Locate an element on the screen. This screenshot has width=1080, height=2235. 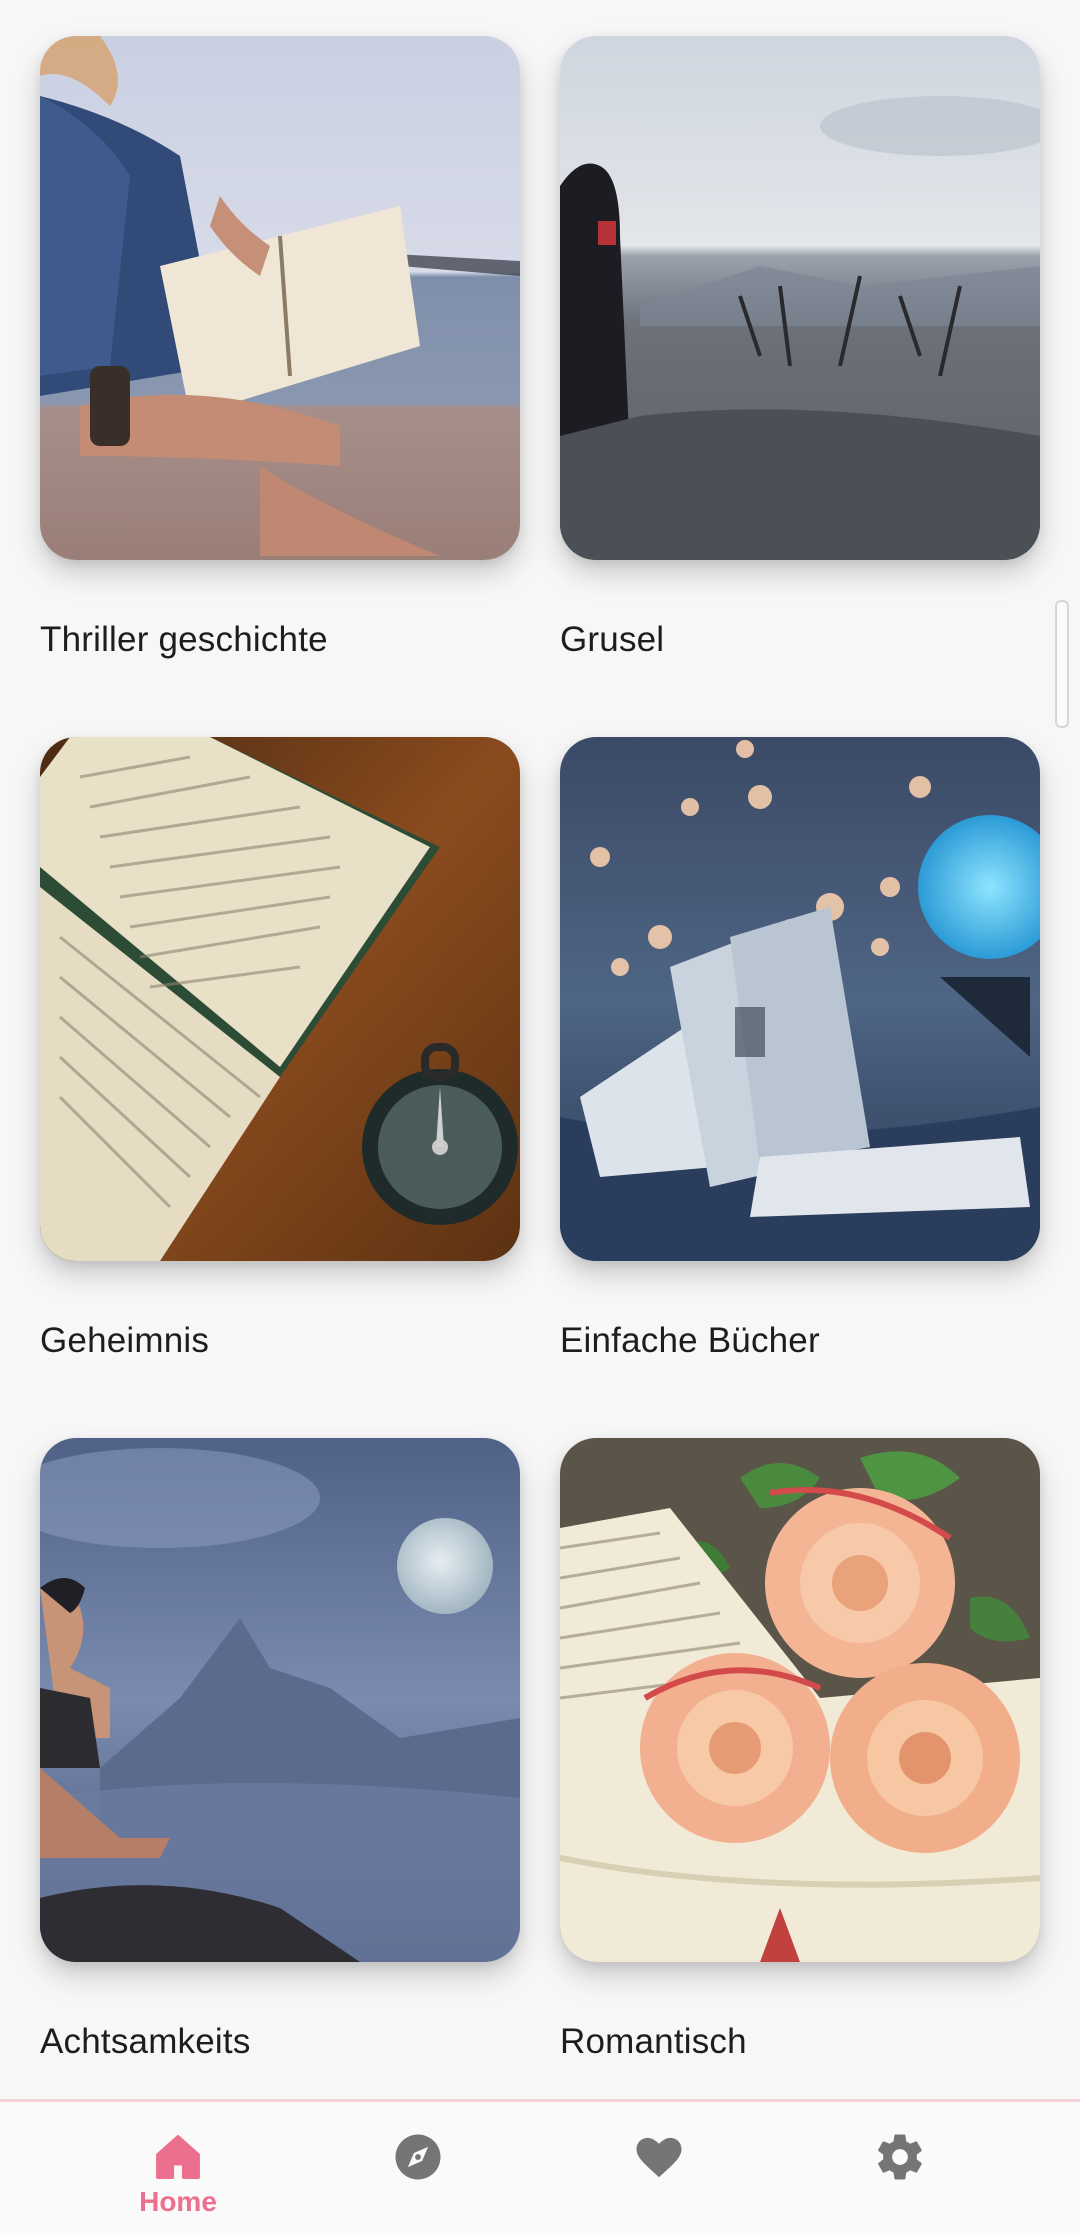
category-title: Geheimnis is located at coordinates (125, 1340).